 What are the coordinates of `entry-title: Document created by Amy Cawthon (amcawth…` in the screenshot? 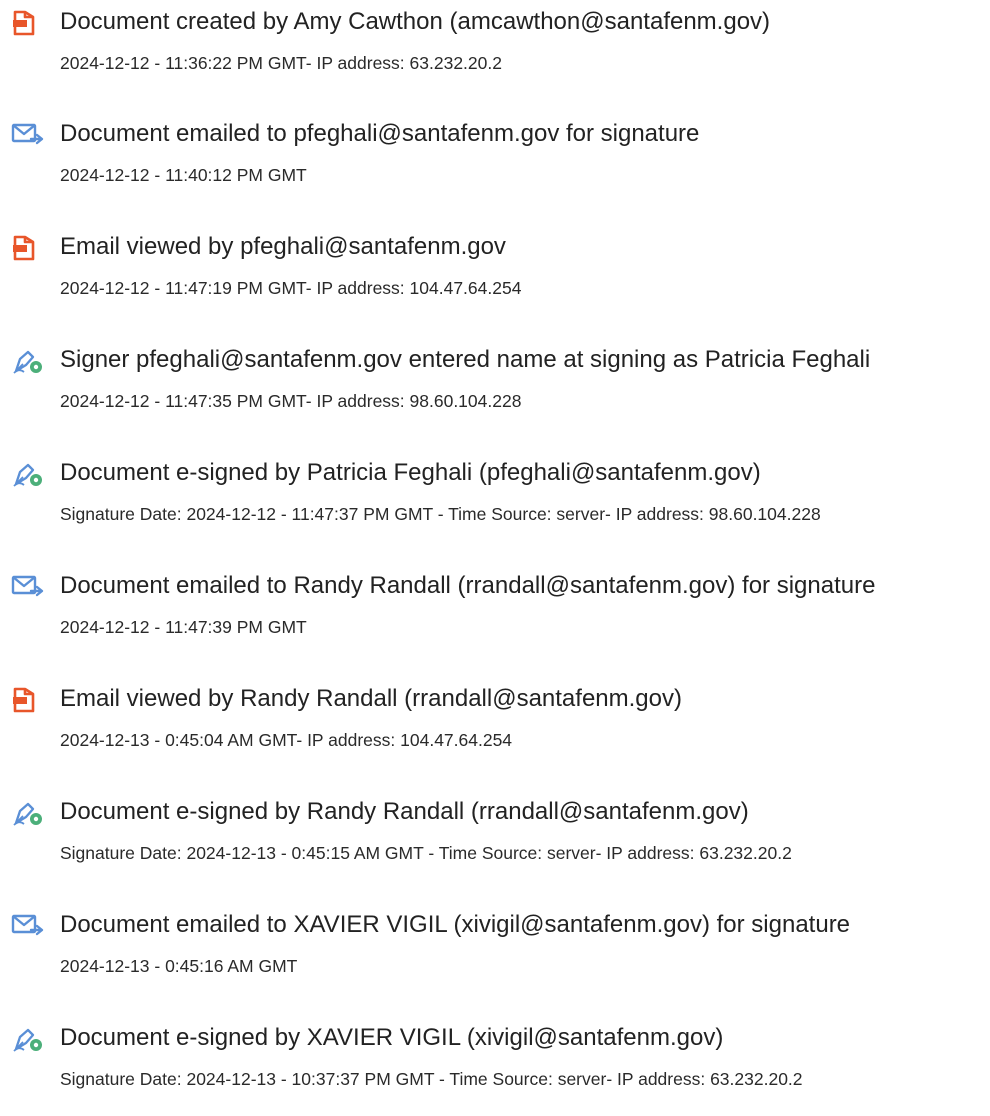 It's located at (415, 21).